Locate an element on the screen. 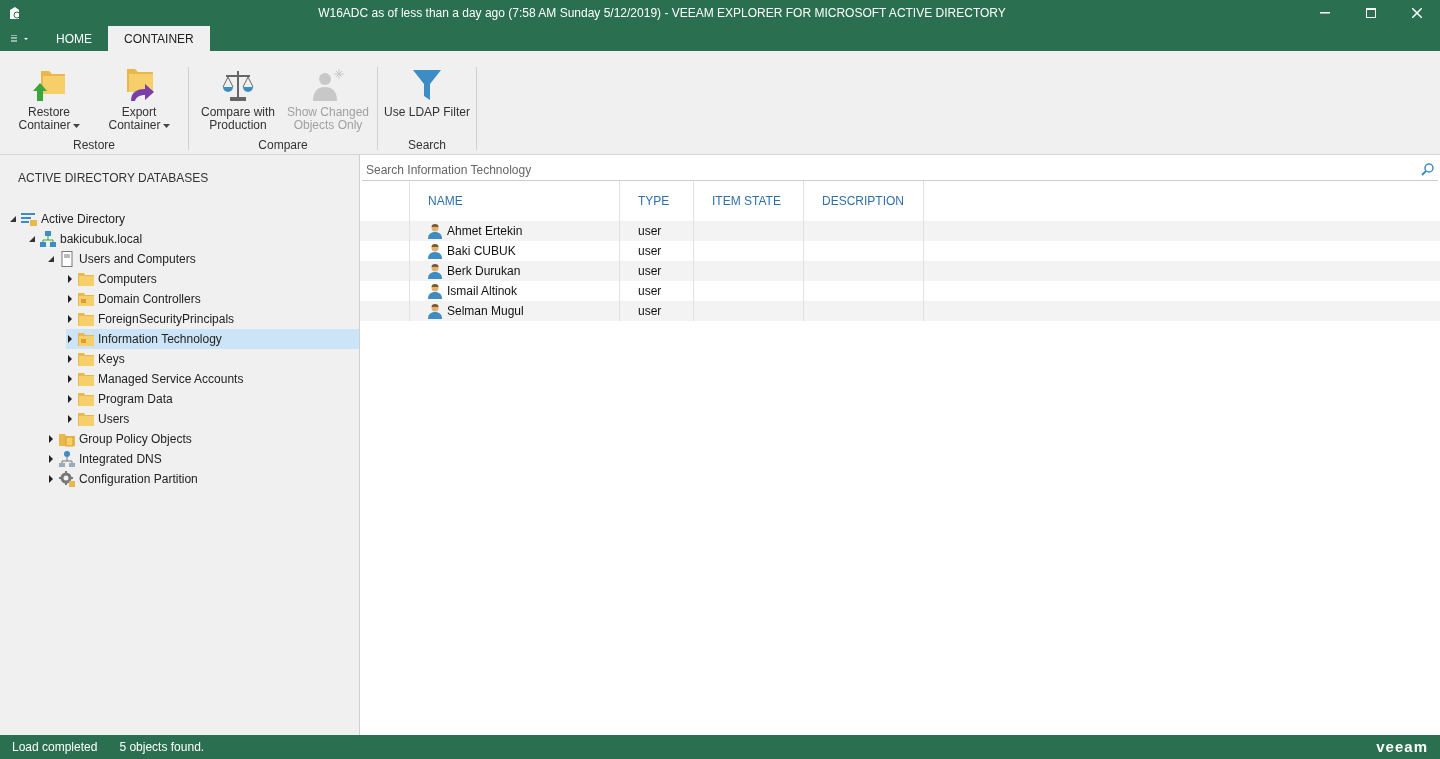 The height and width of the screenshot is (759, 1440). tree-item-label: Domain Controllers is located at coordinates (149, 299).